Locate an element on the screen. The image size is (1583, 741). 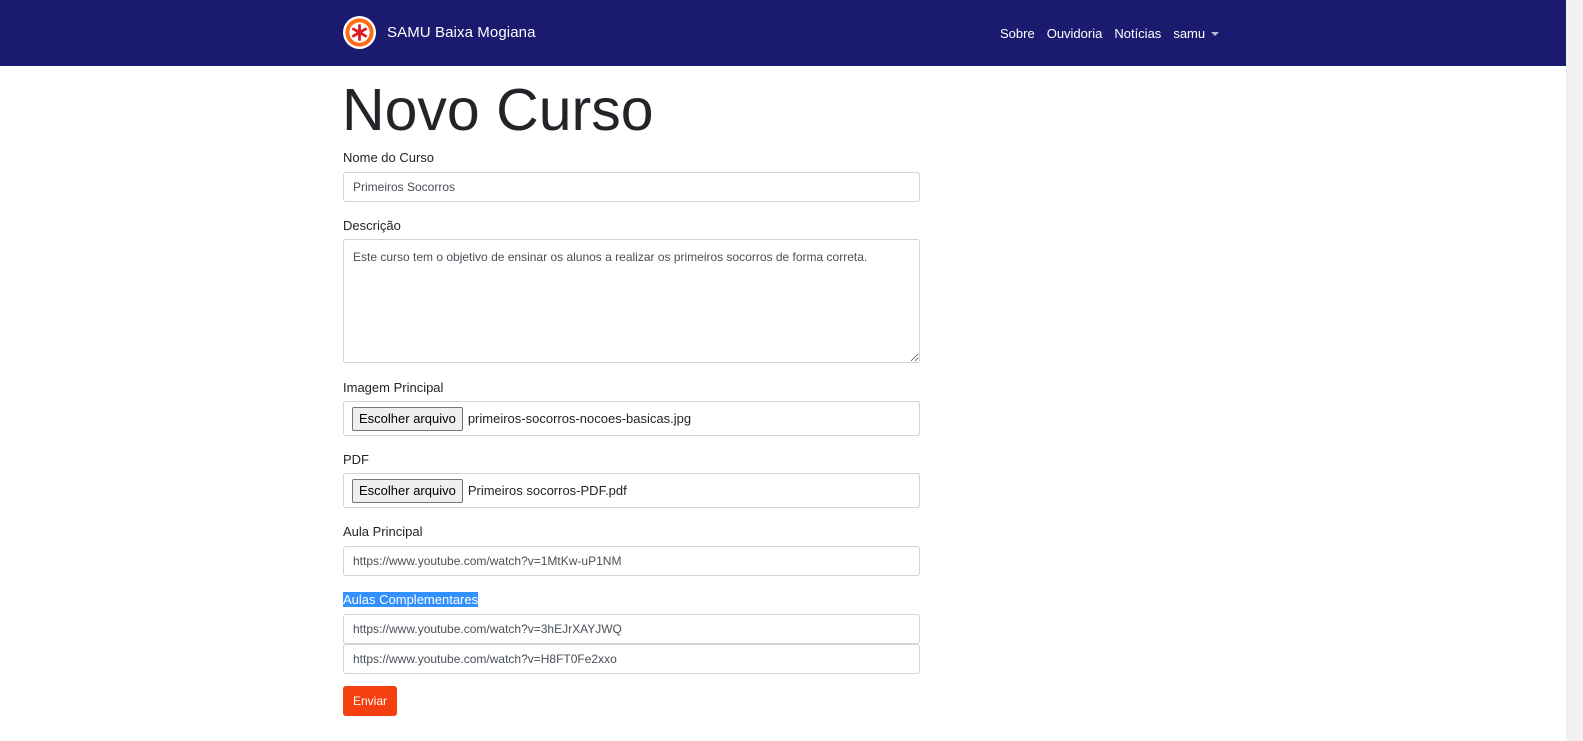
user-menu-label: samu is located at coordinates (1189, 33).